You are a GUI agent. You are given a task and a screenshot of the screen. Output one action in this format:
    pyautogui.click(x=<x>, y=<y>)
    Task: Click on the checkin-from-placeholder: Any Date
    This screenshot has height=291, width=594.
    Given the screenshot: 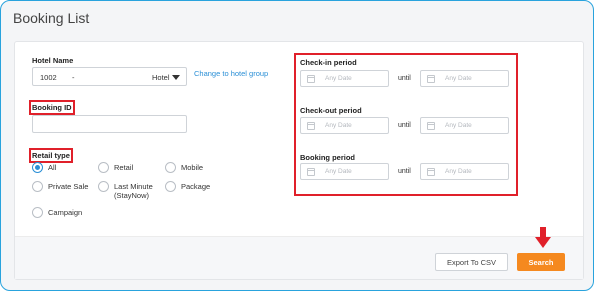 What is the action you would take?
    pyautogui.click(x=338, y=78)
    